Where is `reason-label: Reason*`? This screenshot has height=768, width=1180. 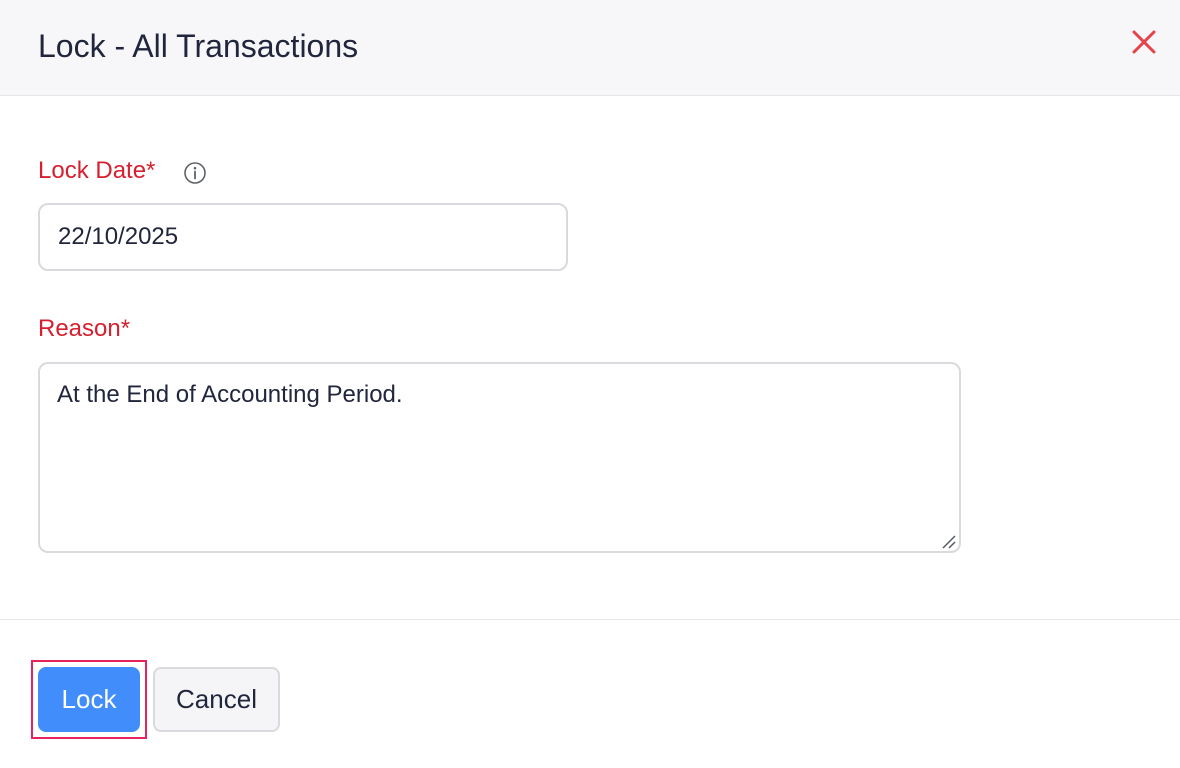
reason-label: Reason* is located at coordinates (84, 328).